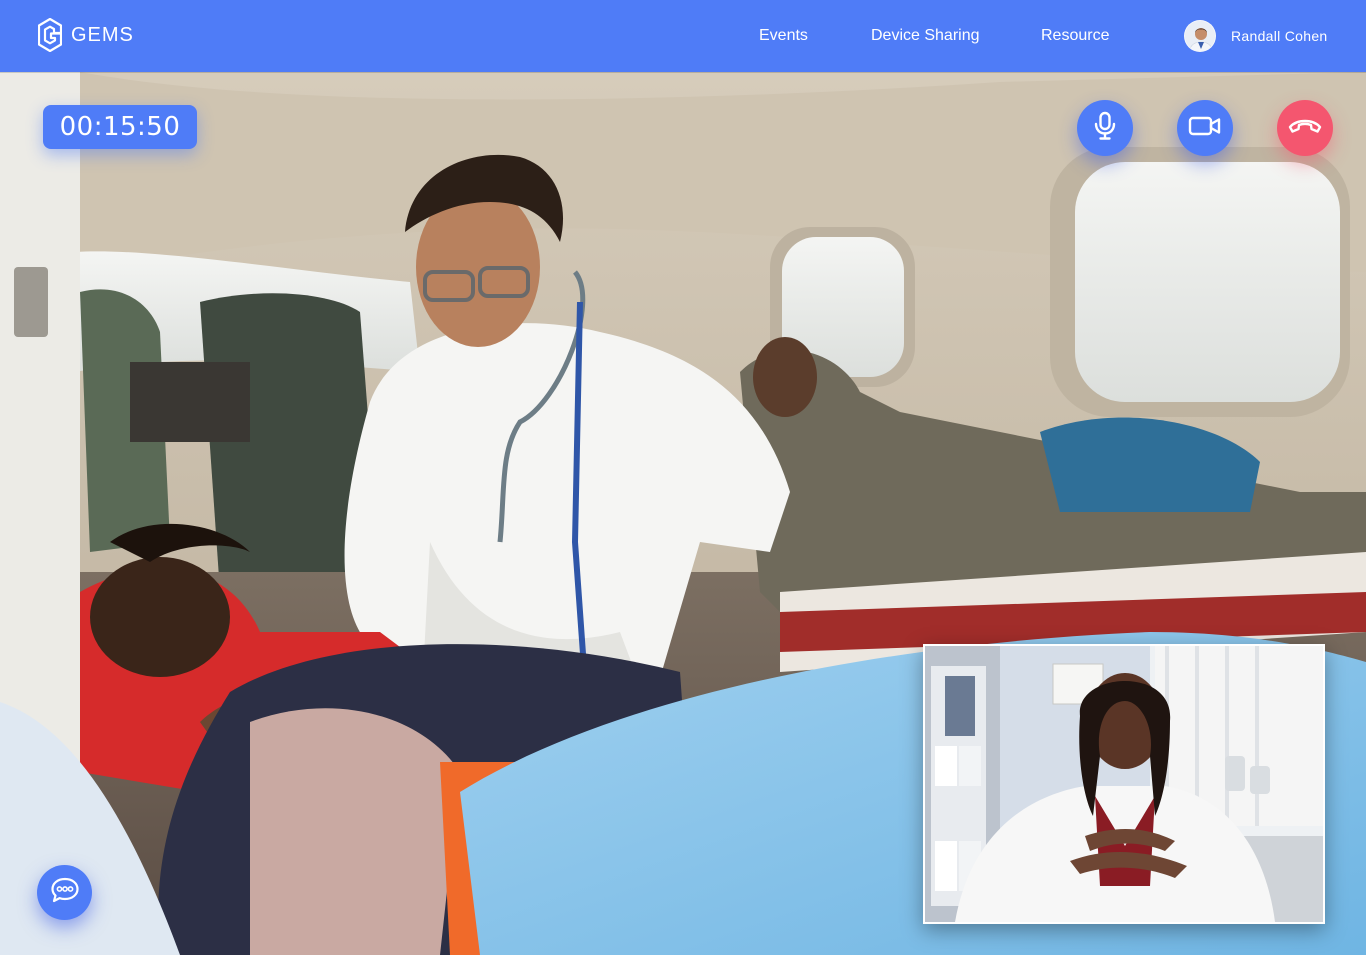 The image size is (1366, 955). I want to click on call-timer: 00:15:50, so click(120, 127).